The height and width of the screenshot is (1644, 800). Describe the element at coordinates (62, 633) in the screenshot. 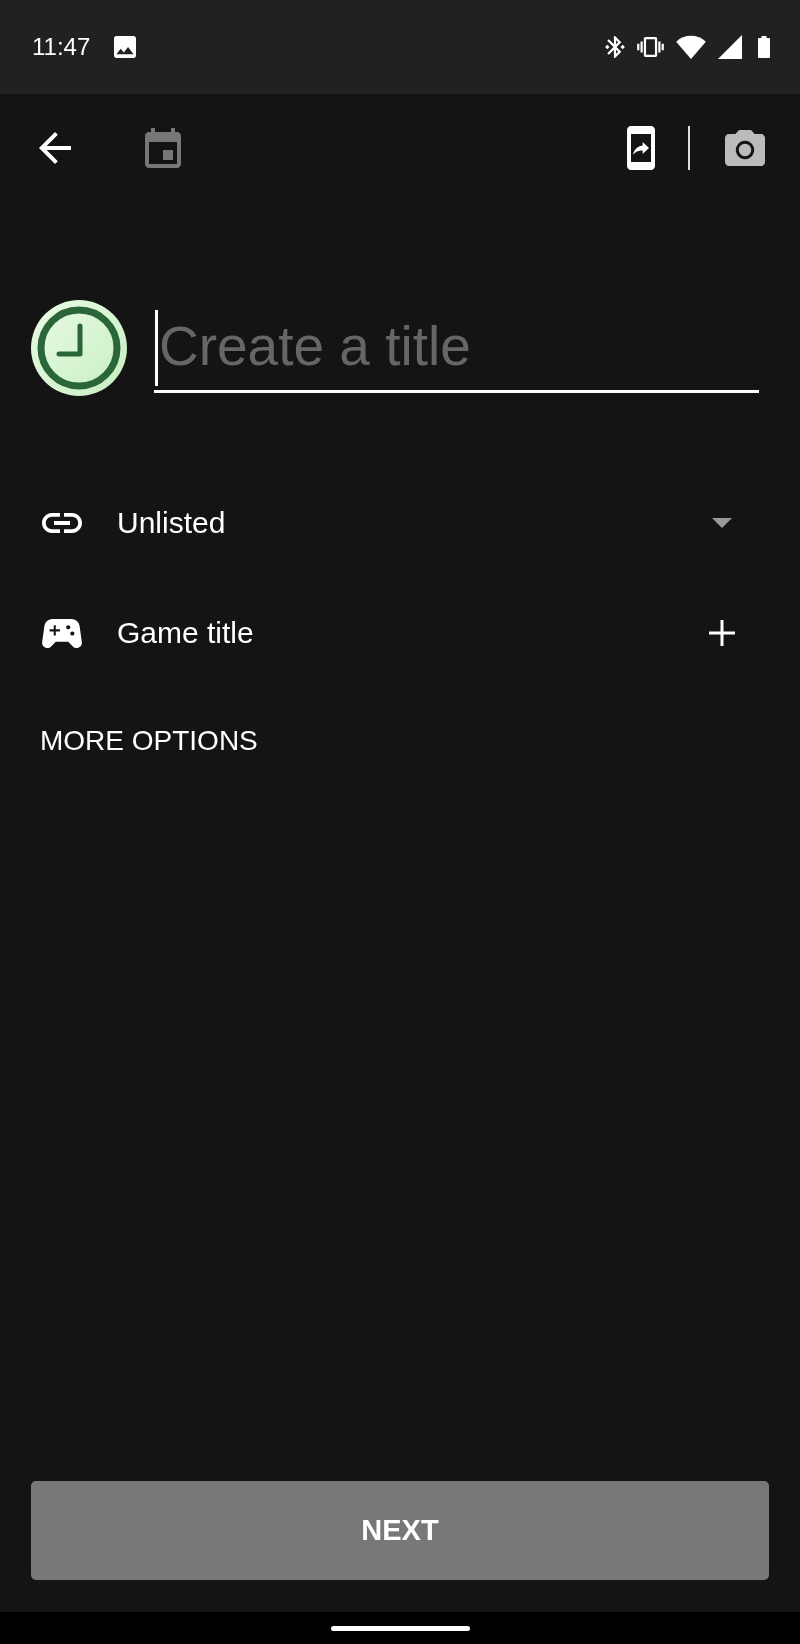

I see `gamepad-icon` at that location.